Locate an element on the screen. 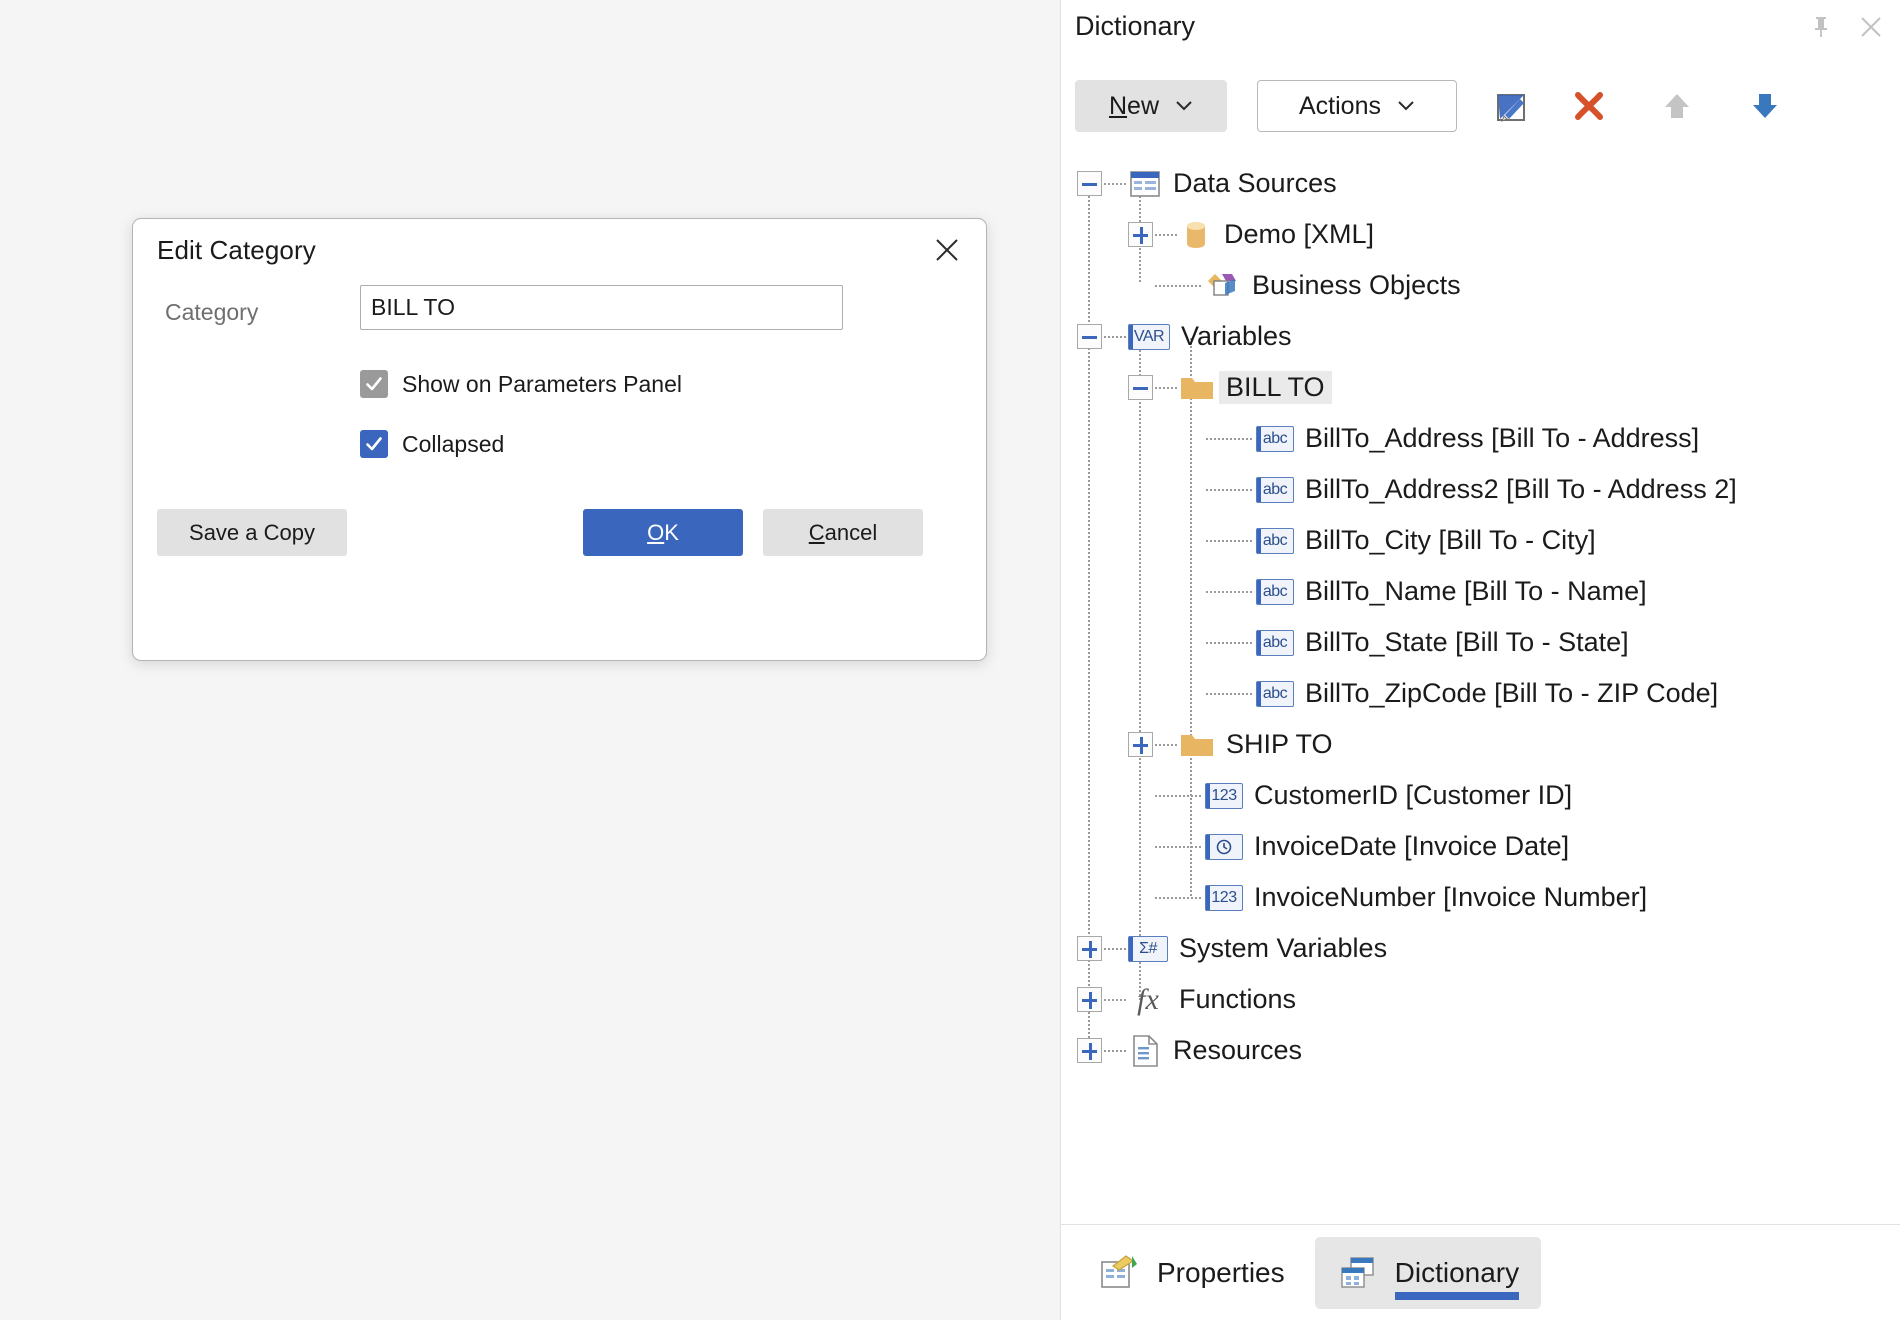  dialog-button-row: Save a Copy OK Cancel is located at coordinates (559, 539).